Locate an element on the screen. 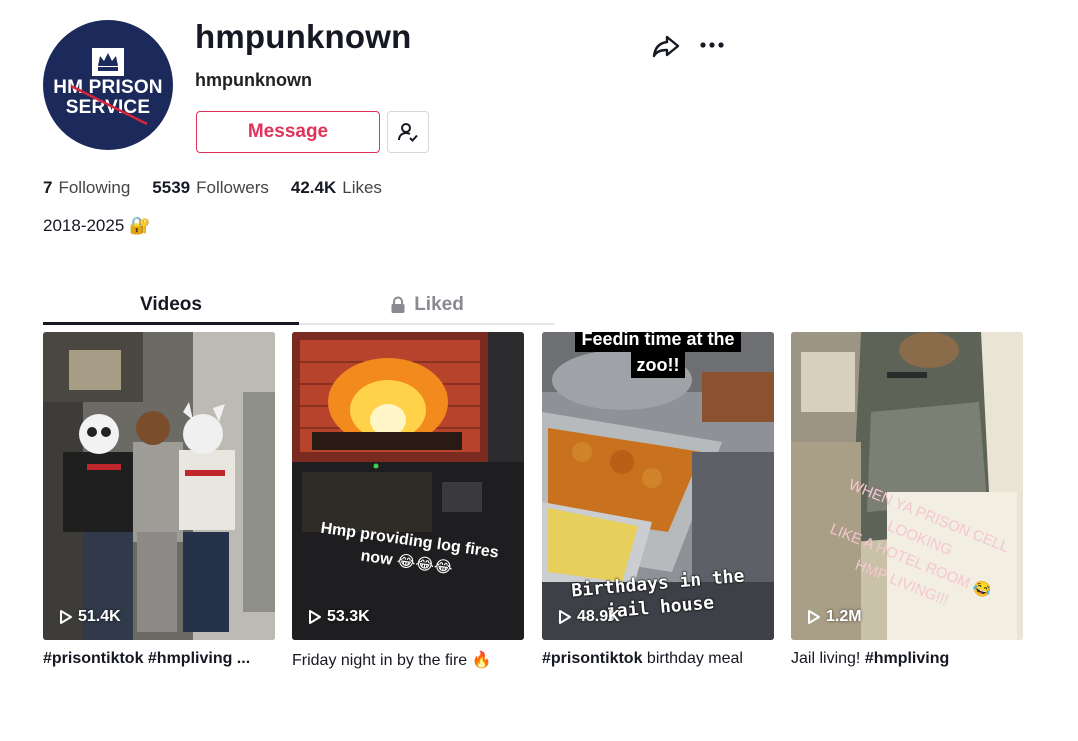 This screenshot has height=741, width=1078. profile-bio: 2018-2025 🔐 is located at coordinates (96, 226).